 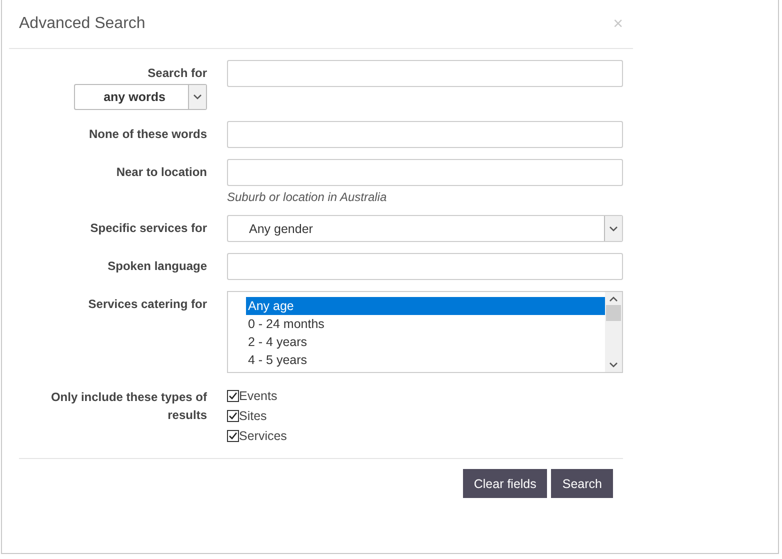 I want to click on match-mode-dropdown: any words, so click(x=140, y=97).